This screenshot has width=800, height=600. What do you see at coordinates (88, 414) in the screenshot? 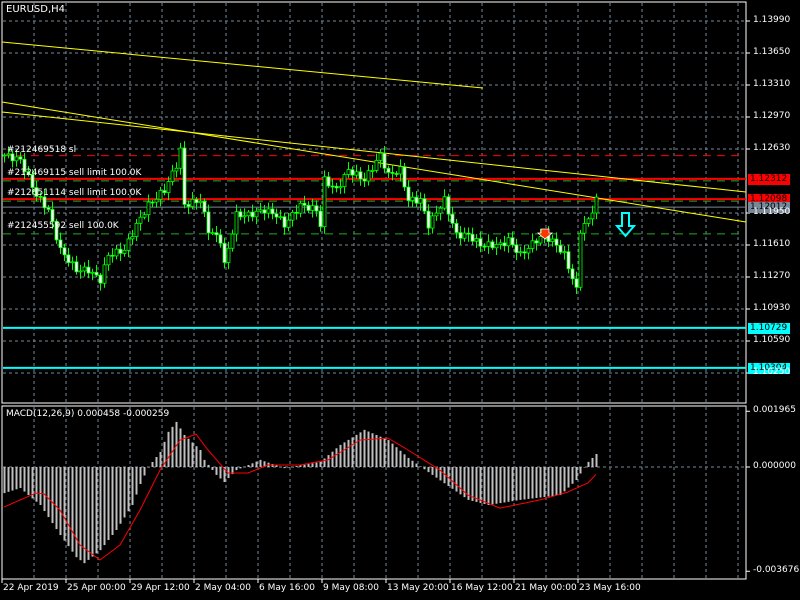
I see `macd-title: MACD(12,26,9) 0.000458 -0.000259` at bounding box center [88, 414].